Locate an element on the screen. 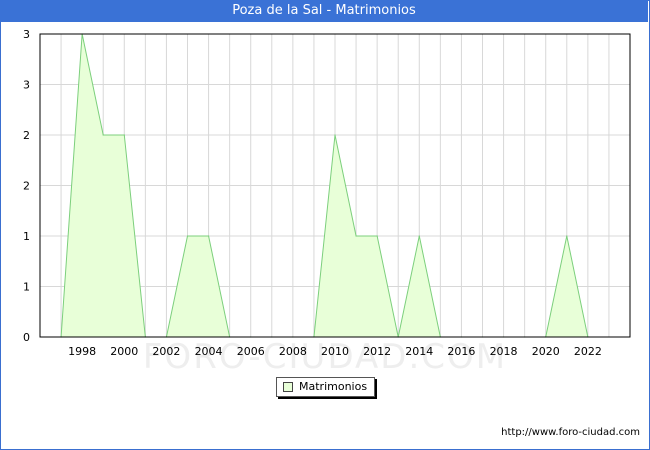 The height and width of the screenshot is (450, 650). legend: Matrimonios is located at coordinates (325, 387).